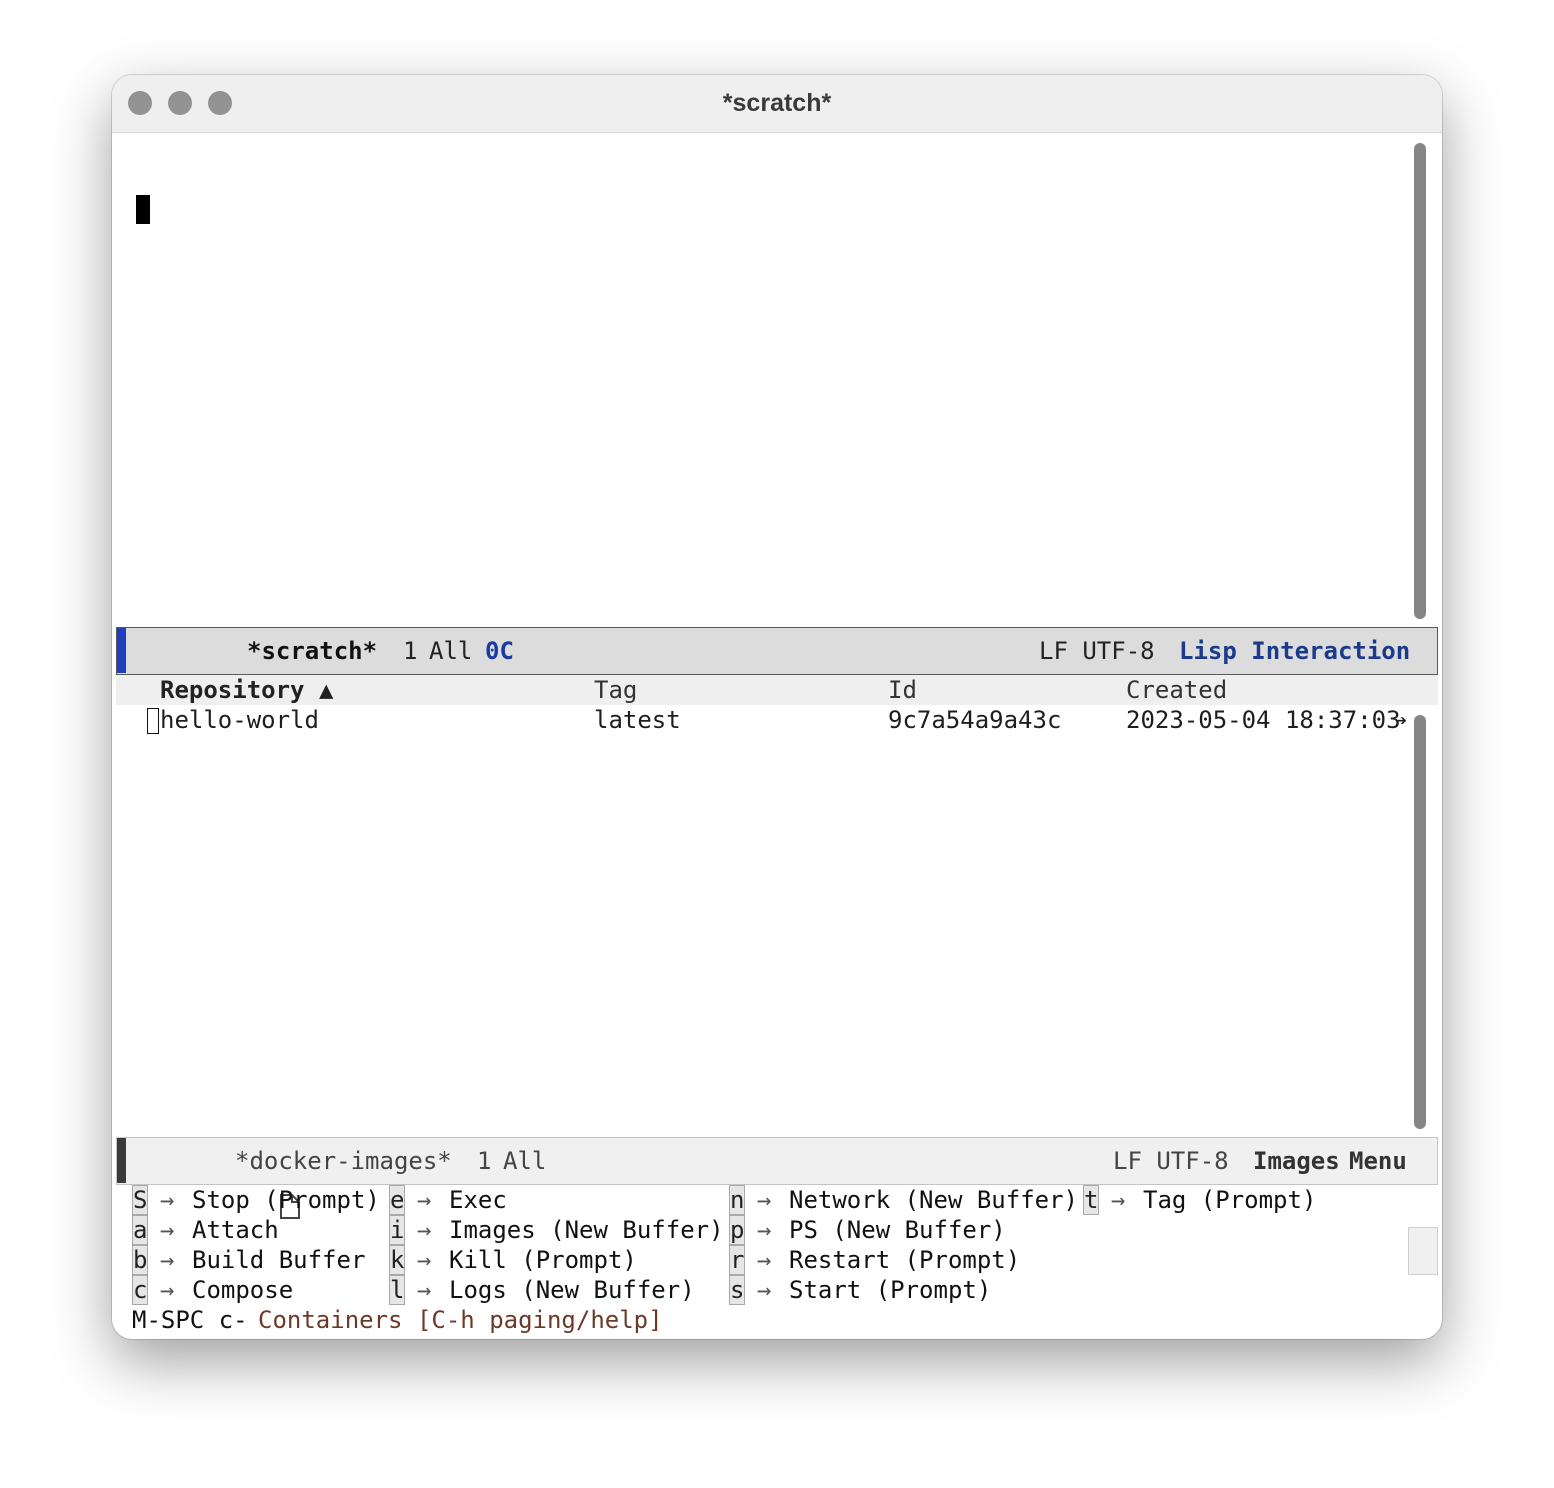 This screenshot has height=1488, width=1554. What do you see at coordinates (904, 1260) in the screenshot?
I see `which-key-command-restart: Restart (Prompt)` at bounding box center [904, 1260].